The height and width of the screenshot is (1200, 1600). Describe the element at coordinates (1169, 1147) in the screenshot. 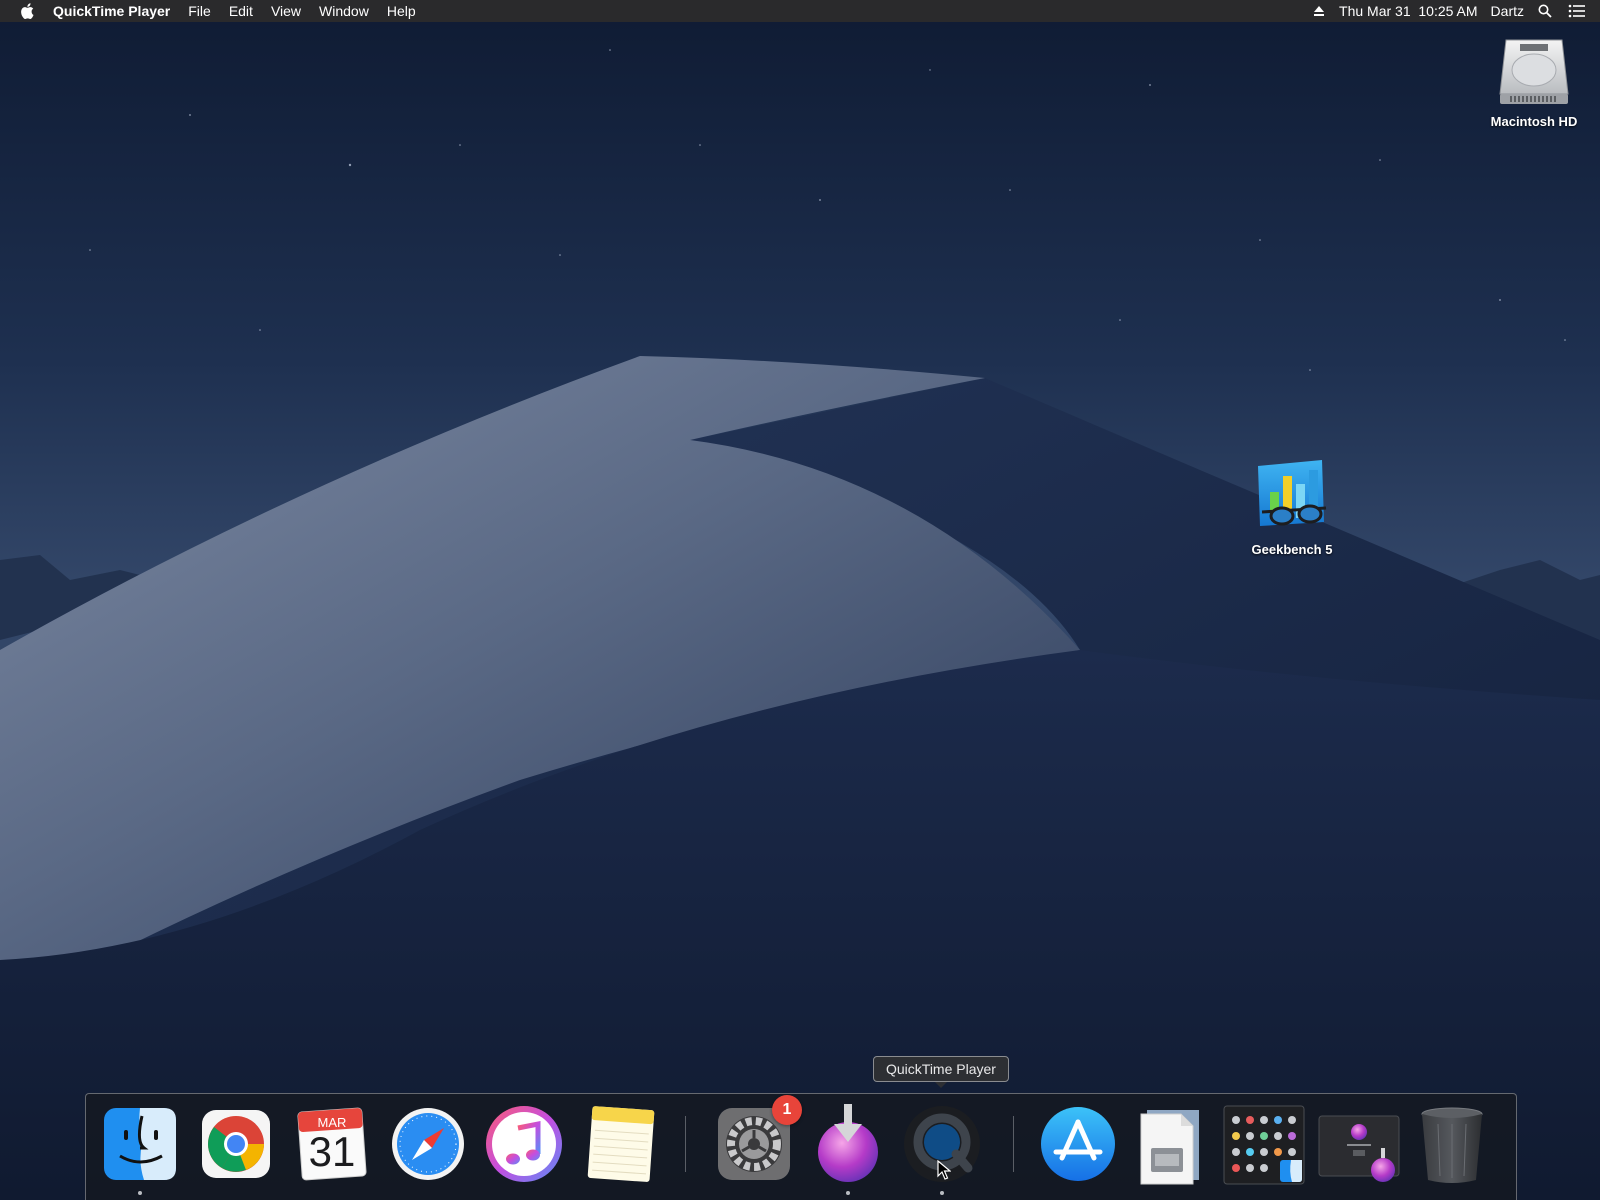

I see `document-icon` at that location.